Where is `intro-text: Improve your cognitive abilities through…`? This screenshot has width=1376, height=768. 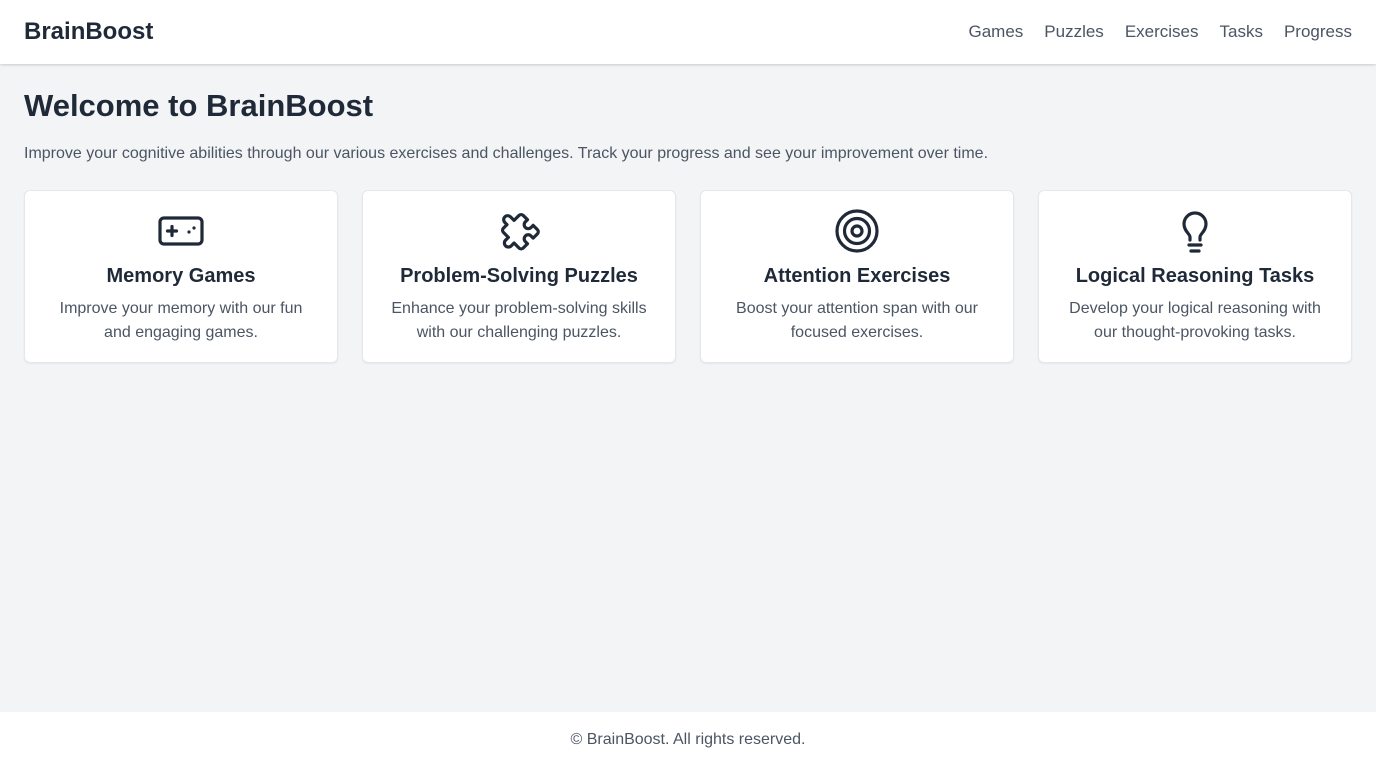 intro-text: Improve your cognitive abilities through… is located at coordinates (506, 153).